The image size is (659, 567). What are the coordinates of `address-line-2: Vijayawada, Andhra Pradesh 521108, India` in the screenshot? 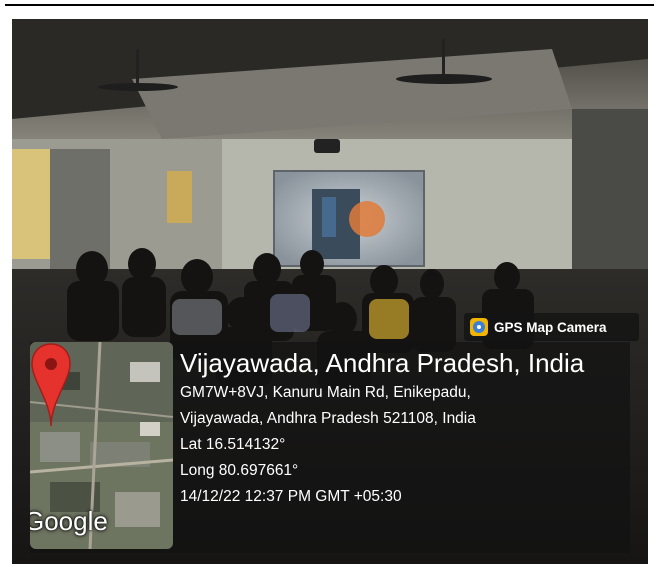 It's located at (328, 418).